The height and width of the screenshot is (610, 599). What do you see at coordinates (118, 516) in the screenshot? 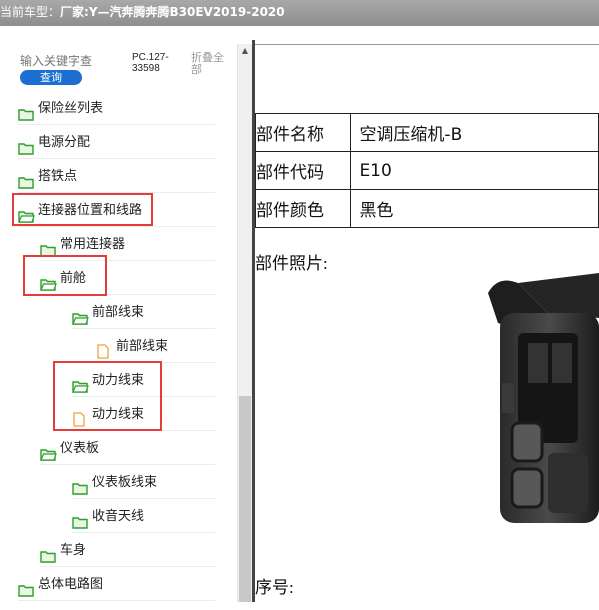
I see `tree-item-label: 收音天线` at bounding box center [118, 516].